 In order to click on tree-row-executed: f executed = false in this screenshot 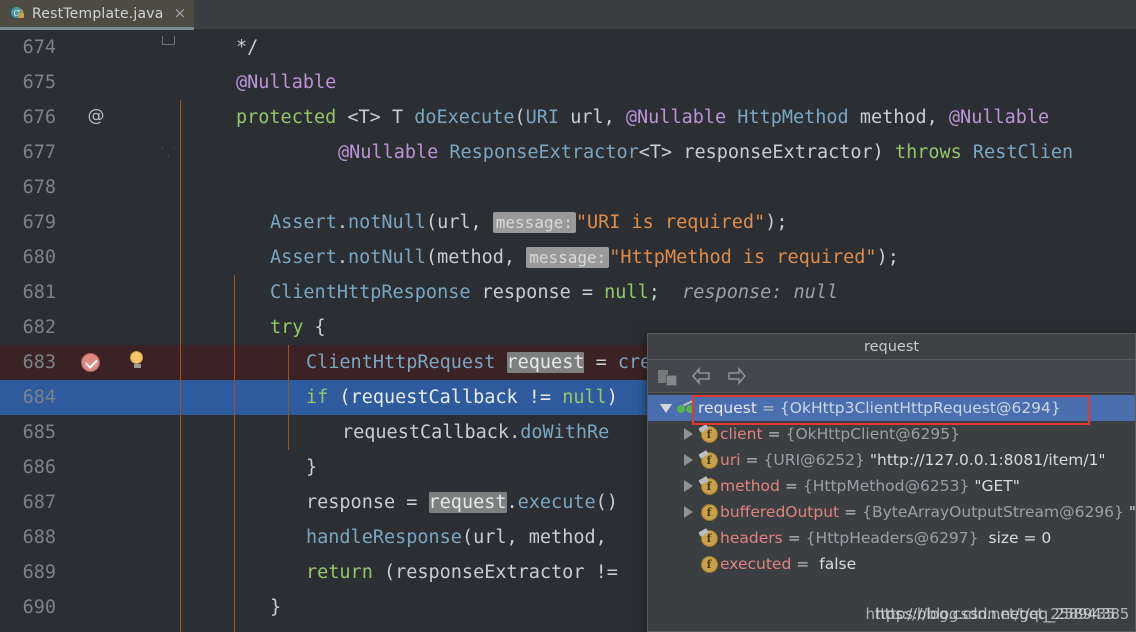, I will do `click(891, 564)`.